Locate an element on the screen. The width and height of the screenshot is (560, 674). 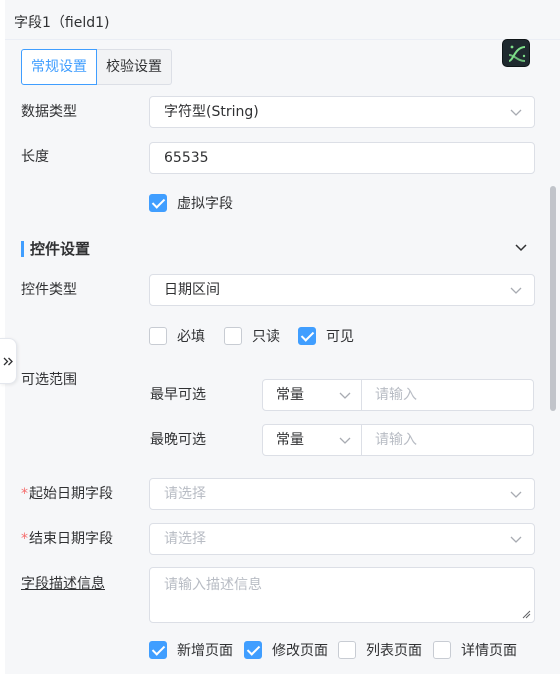
edit-page-checkbox: 修改页面 is located at coordinates (286, 650).